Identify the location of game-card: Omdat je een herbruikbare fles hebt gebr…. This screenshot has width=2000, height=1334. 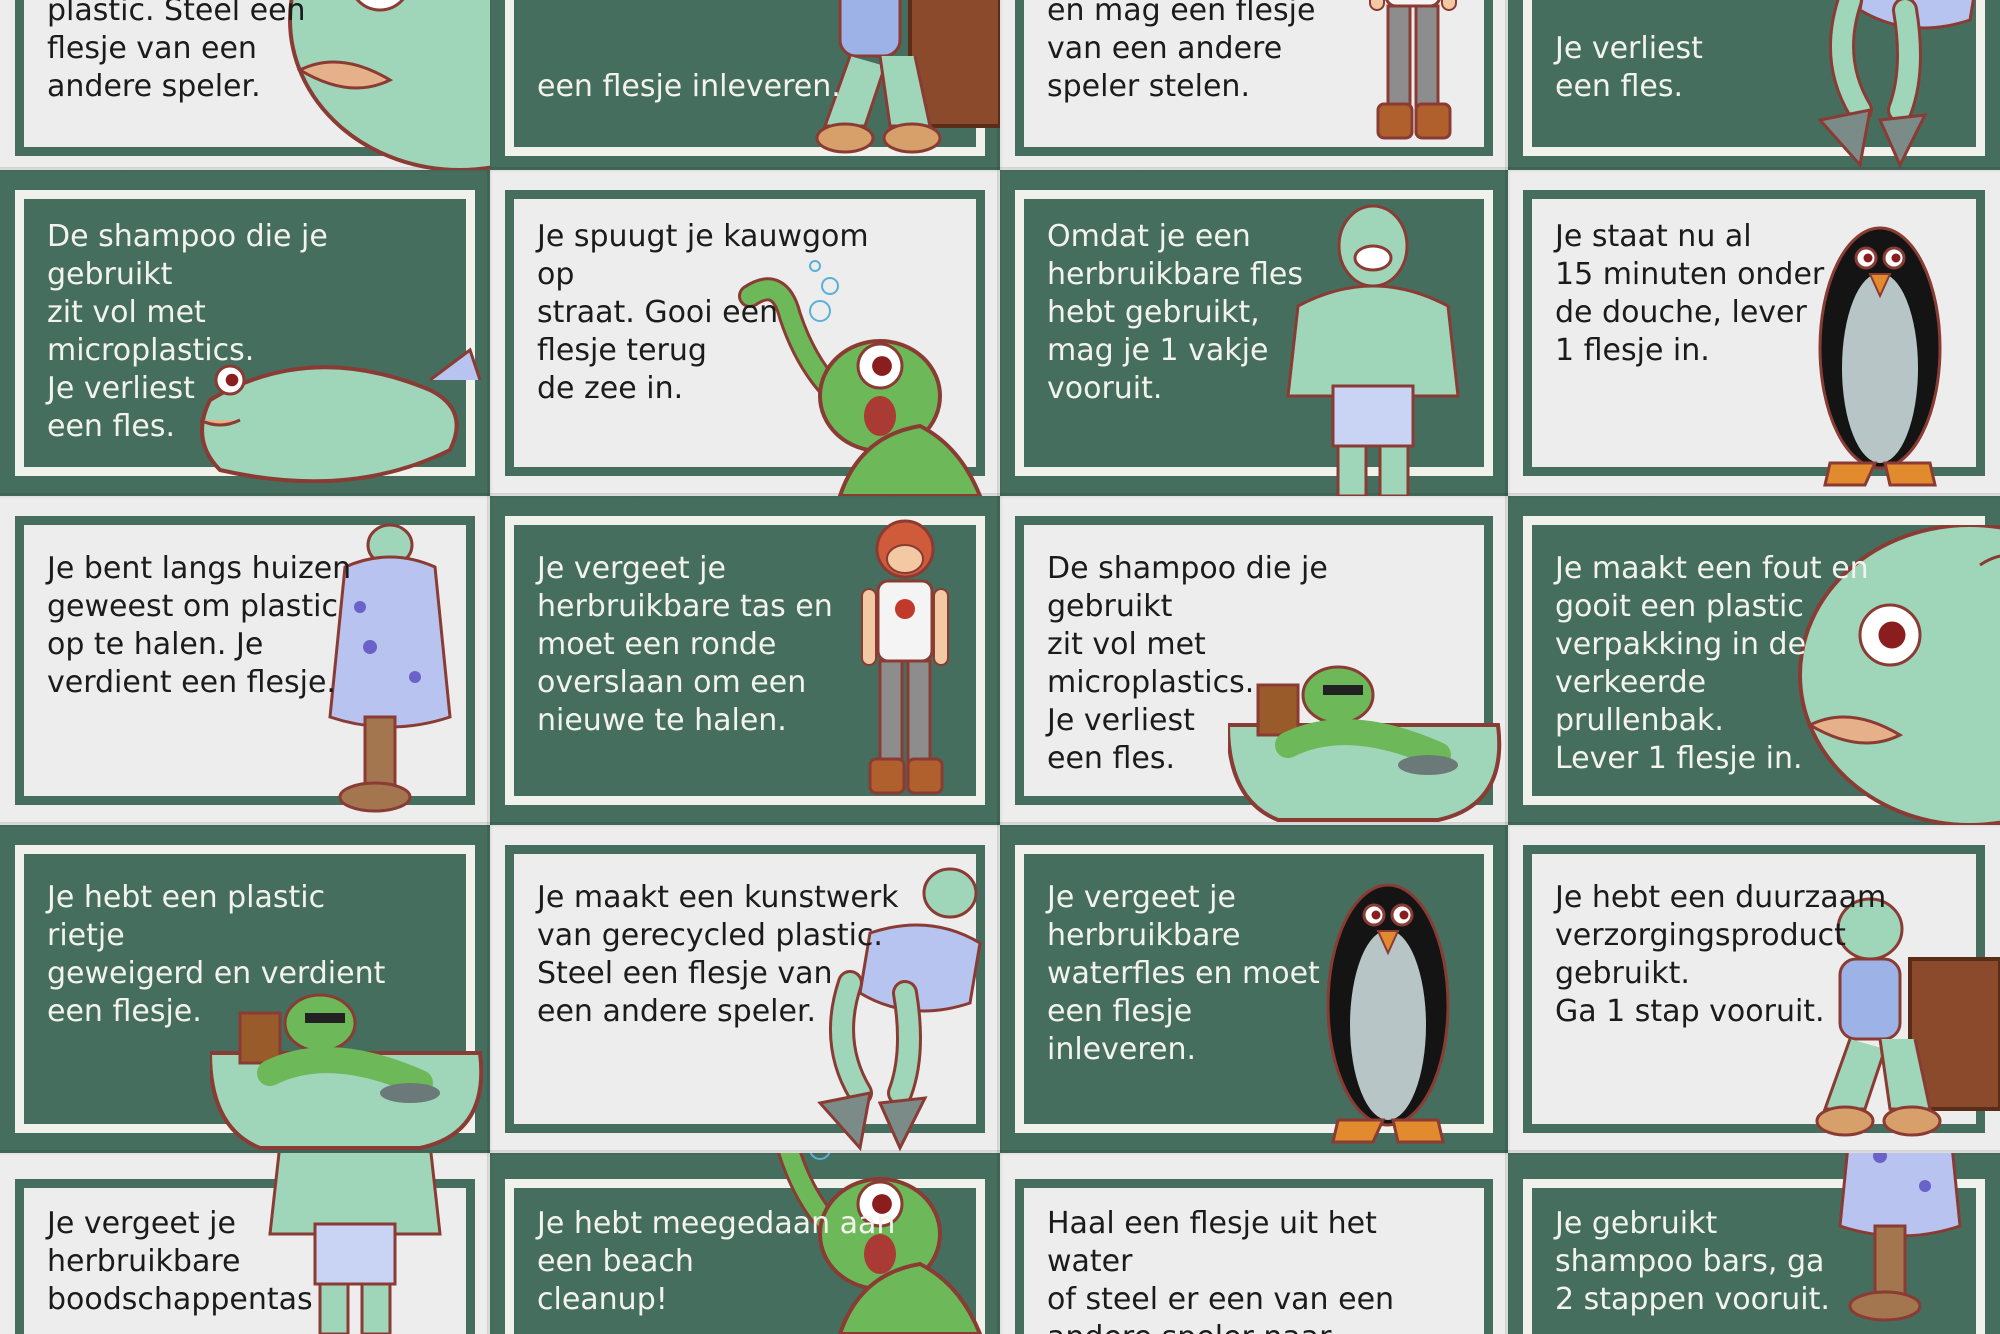
(1254, 333).